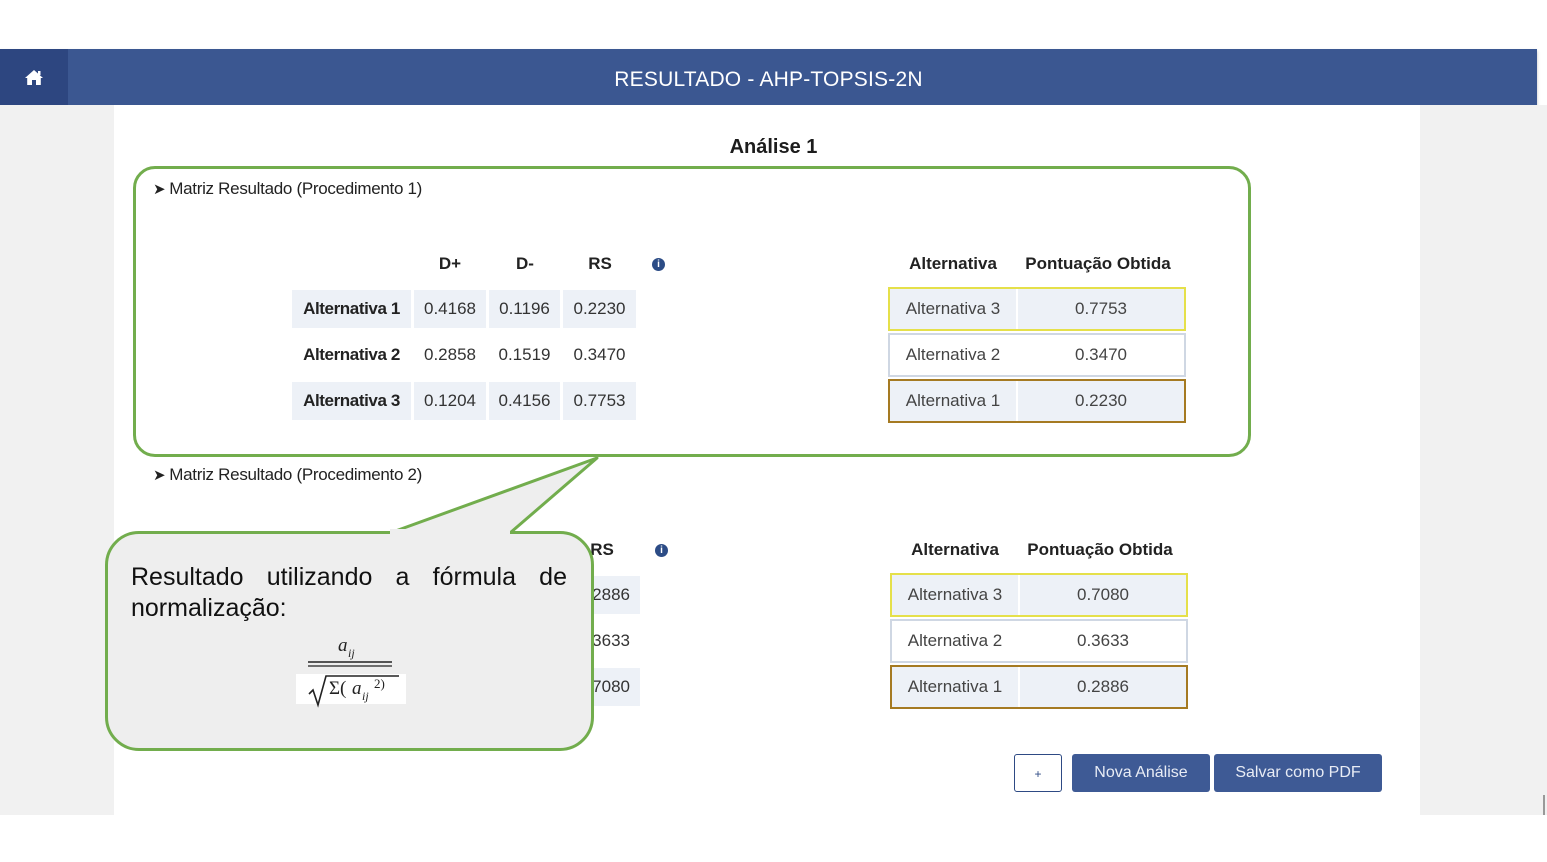 The width and height of the screenshot is (1547, 862). I want to click on header-bar: RESULTADO - AHP-TOPSIS-2N, so click(768, 77).